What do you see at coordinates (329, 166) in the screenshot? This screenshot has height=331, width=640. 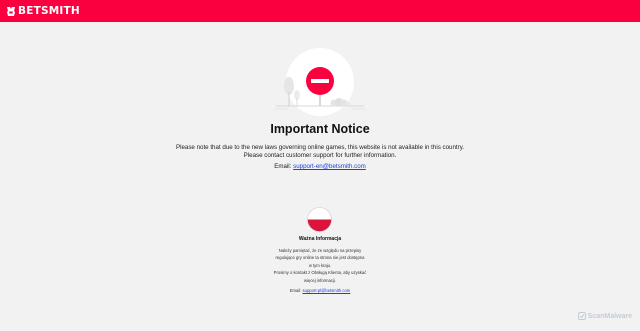 I see `support-email-link: support-en@betsmith.com` at bounding box center [329, 166].